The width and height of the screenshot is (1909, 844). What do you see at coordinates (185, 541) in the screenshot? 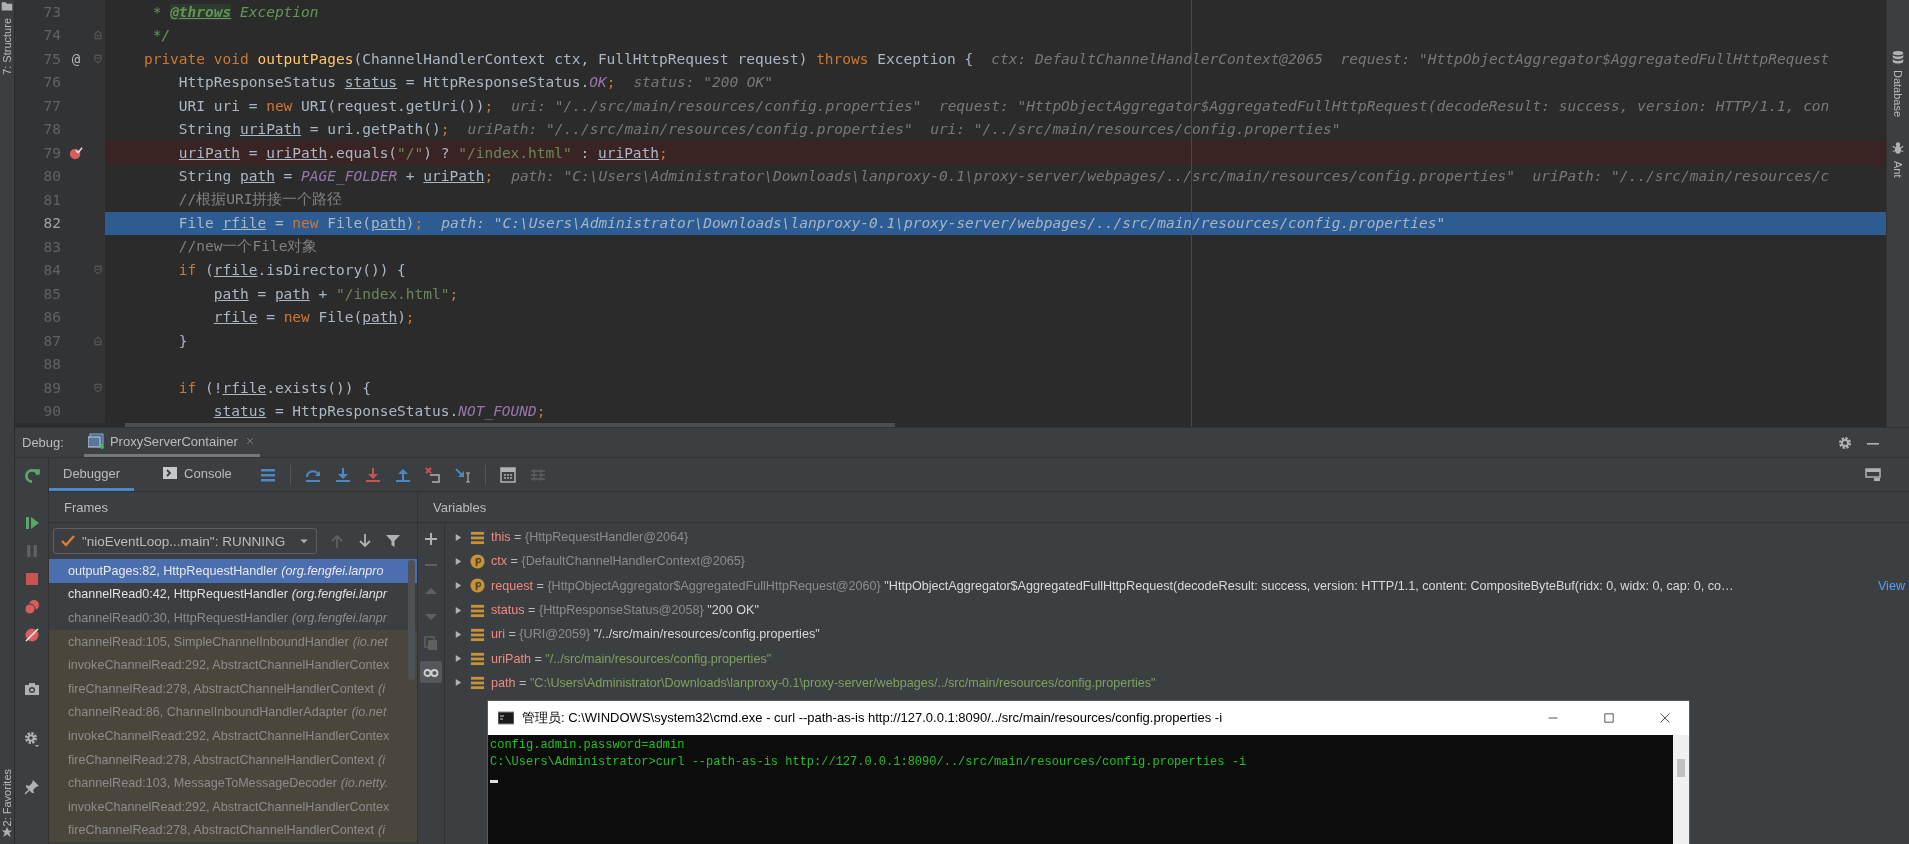
I see `thread-dropdown: "nioEventLoop...main": RUNNING` at bounding box center [185, 541].